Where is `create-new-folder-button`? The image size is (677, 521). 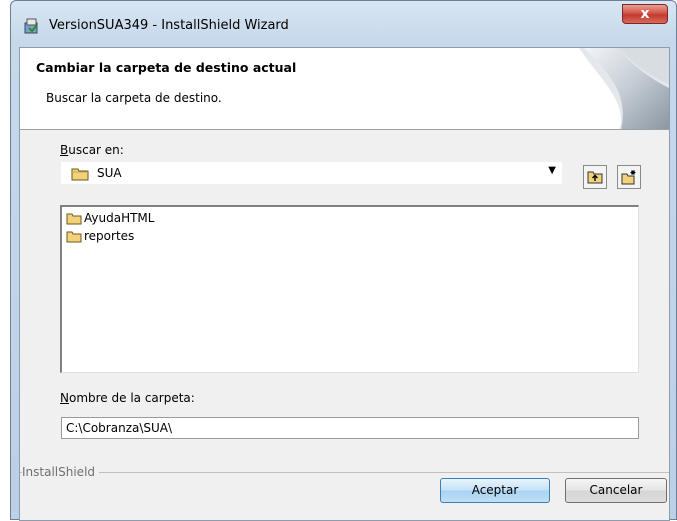 create-new-folder-button is located at coordinates (629, 177).